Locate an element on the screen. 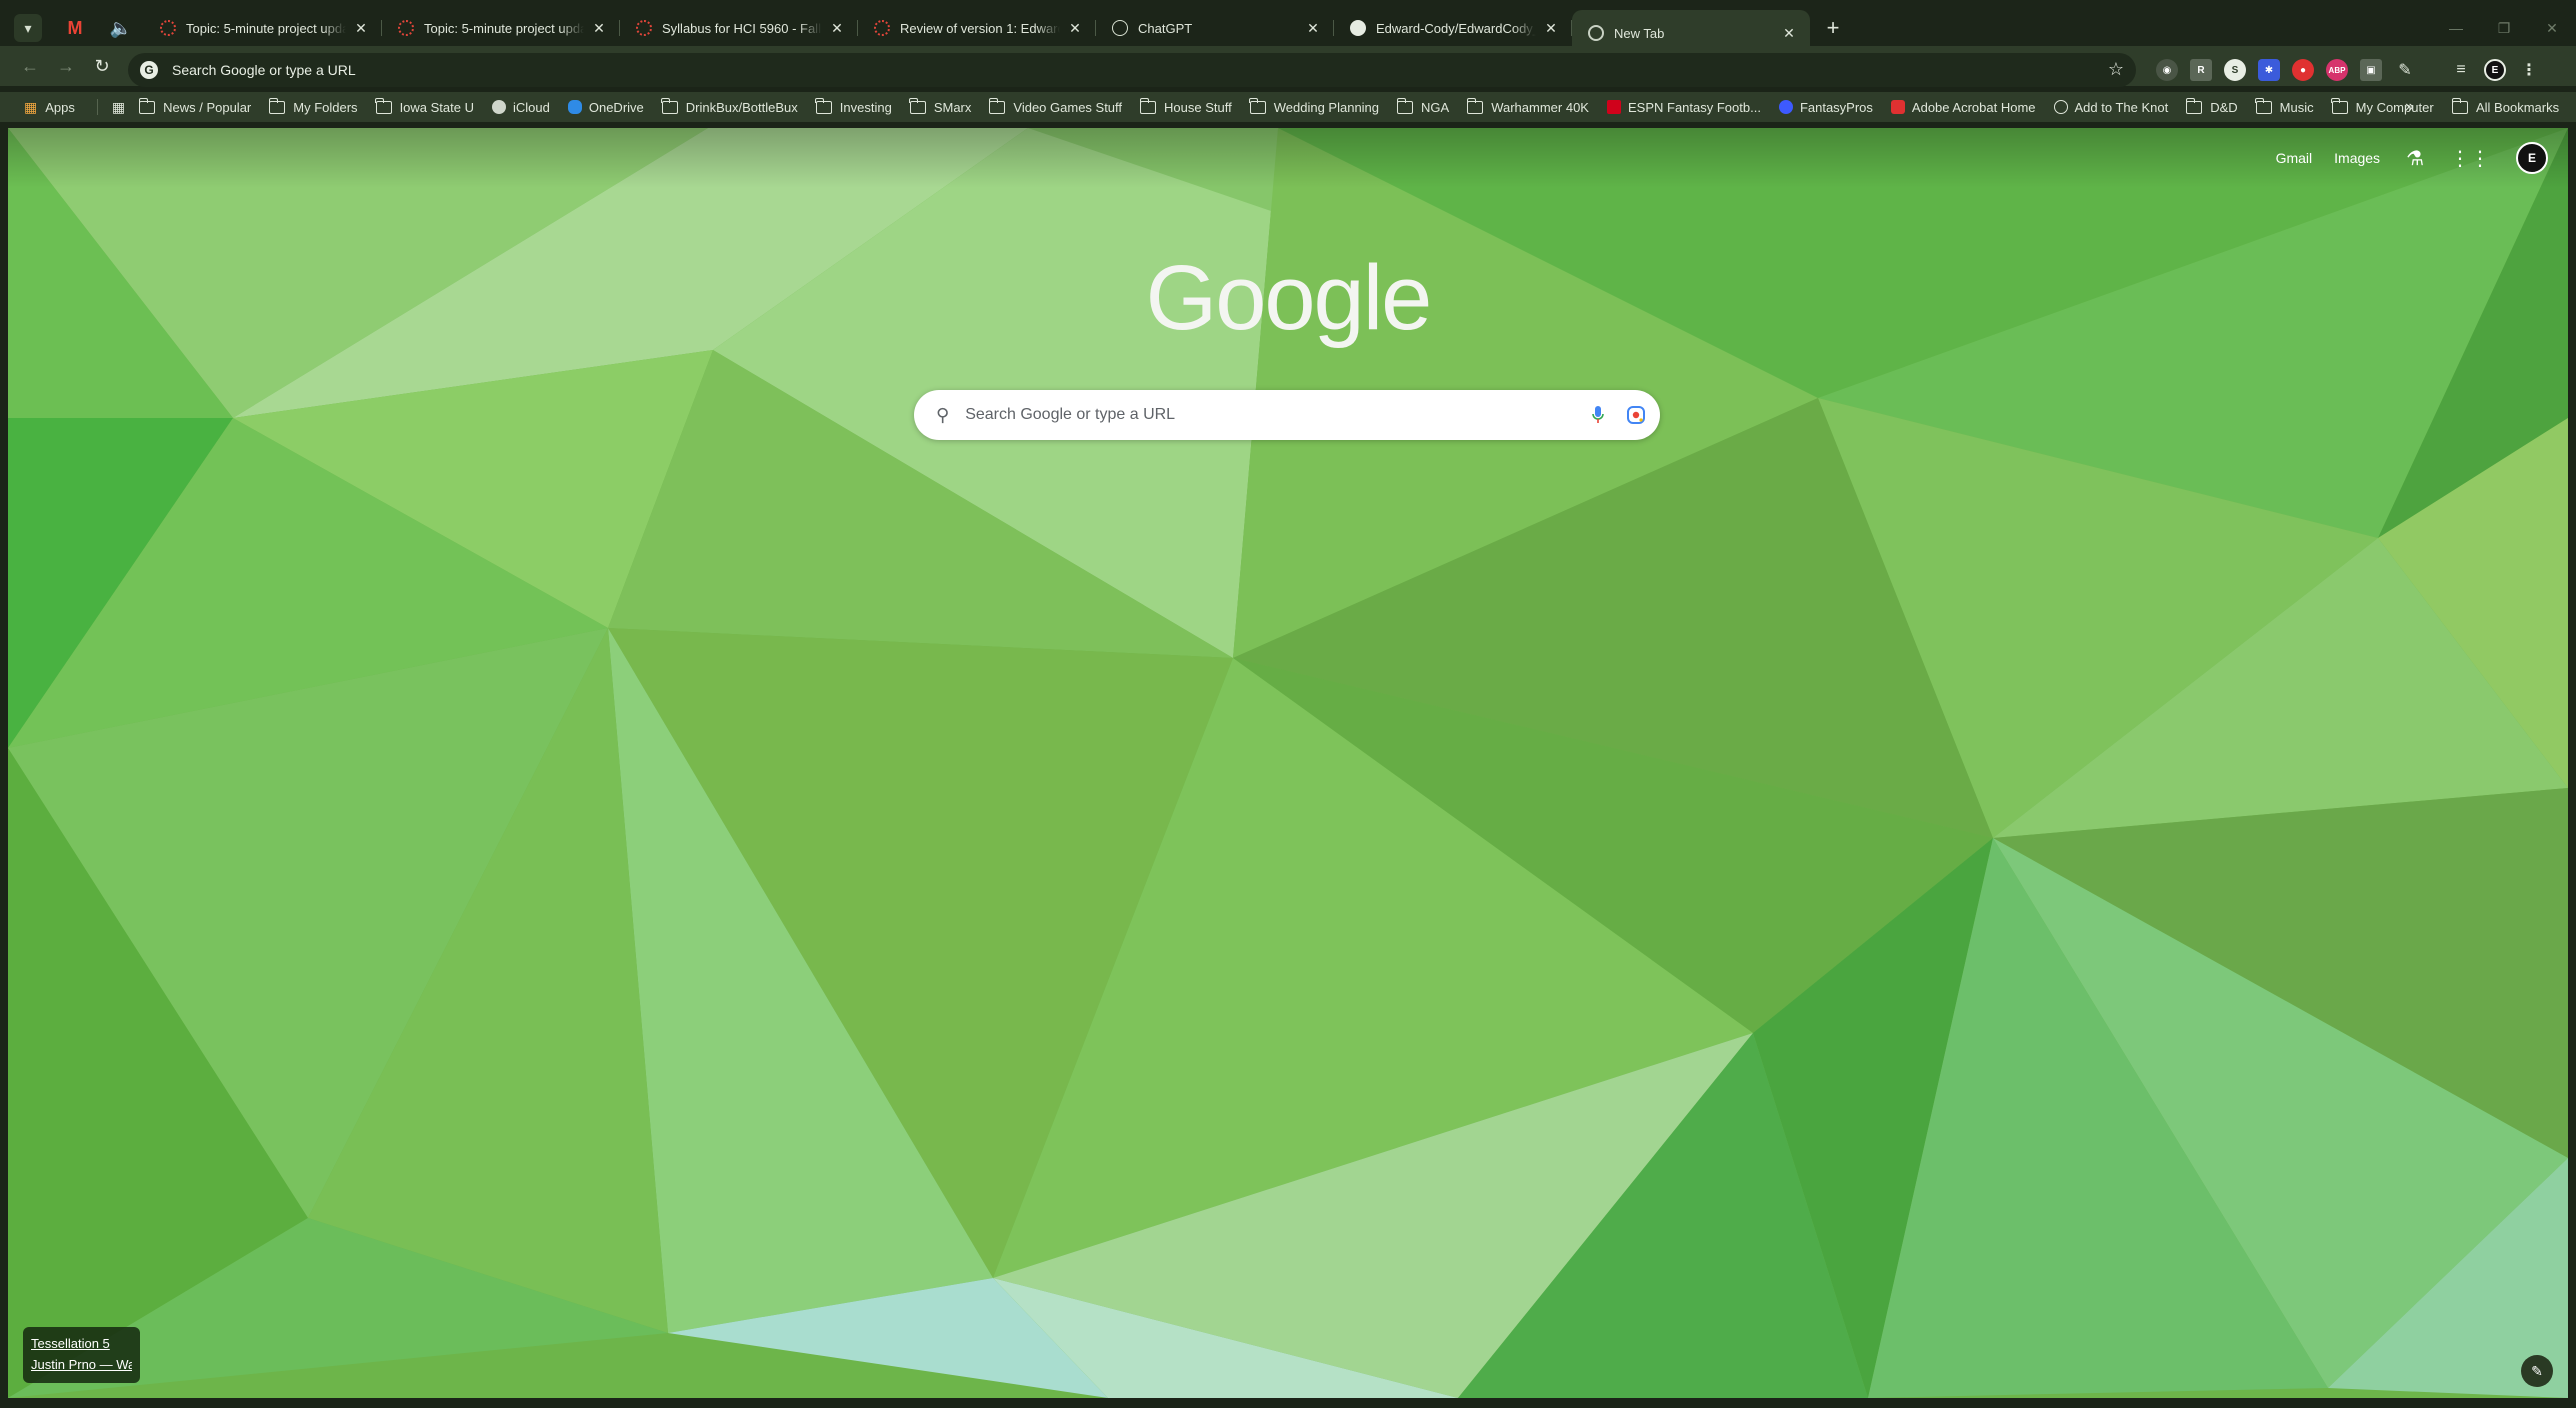 The image size is (2576, 1408). bookmark-label: House Stuff is located at coordinates (1198, 107).